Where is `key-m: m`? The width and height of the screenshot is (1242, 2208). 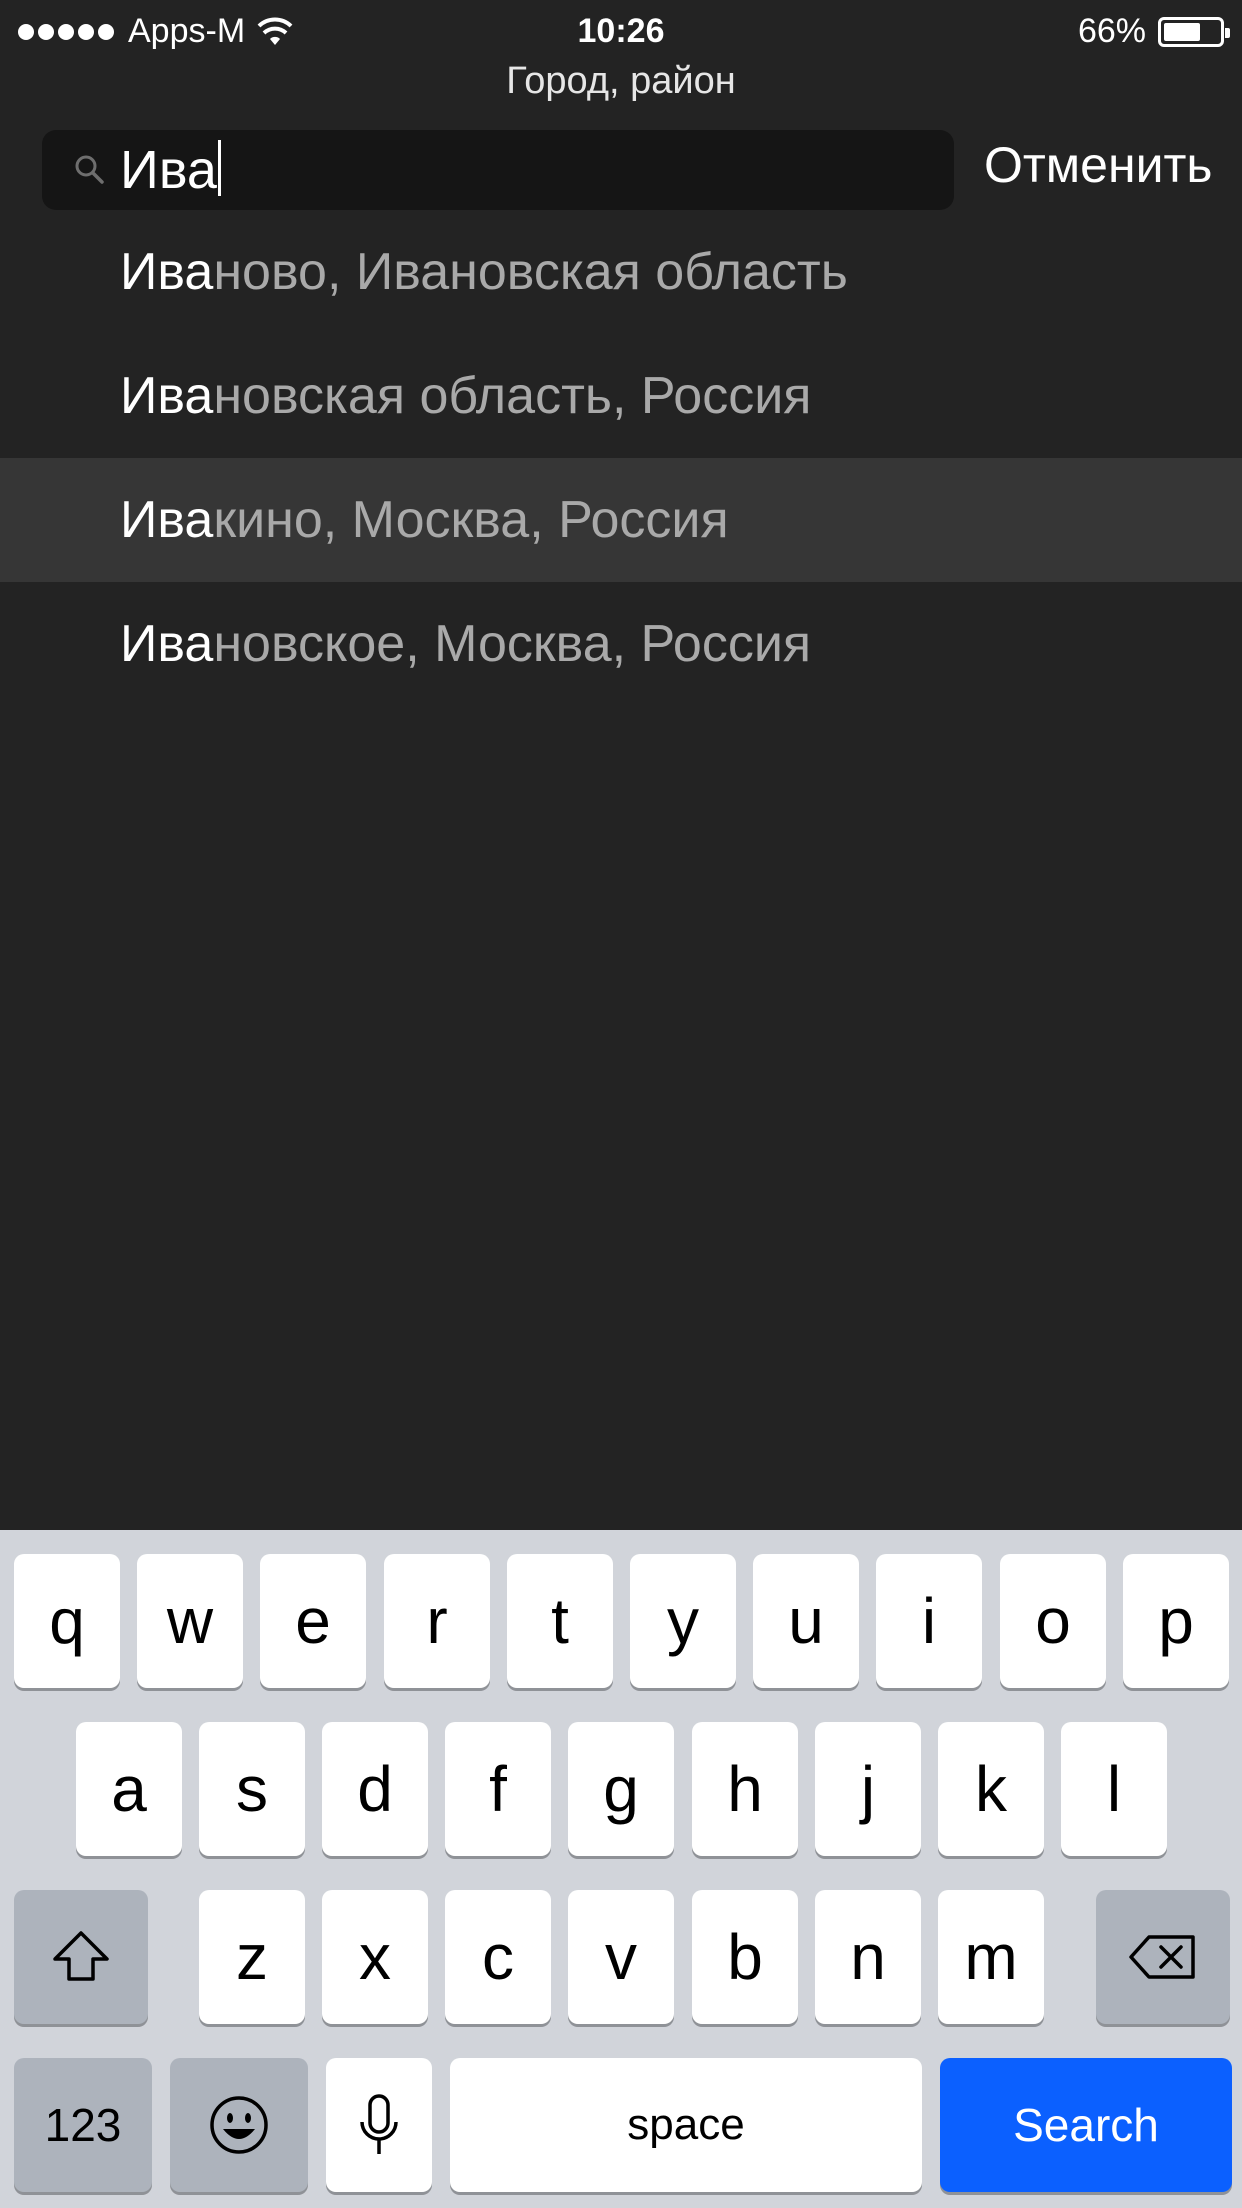
key-m: m is located at coordinates (991, 1957).